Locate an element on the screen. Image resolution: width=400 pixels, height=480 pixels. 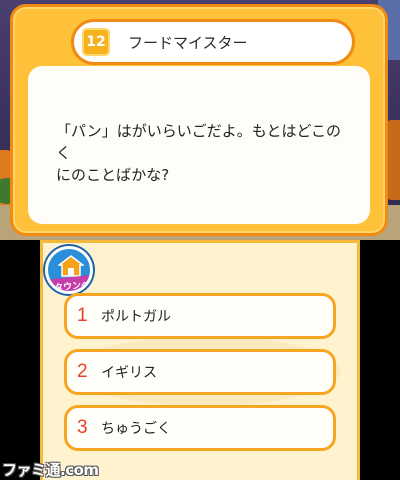
answer-option-number: 2 is located at coordinates (82, 371).